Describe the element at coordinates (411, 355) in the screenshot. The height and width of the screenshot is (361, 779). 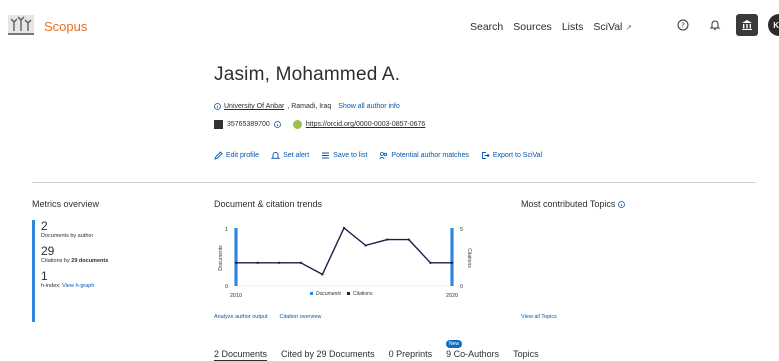
I see `tab-preprints: 0 Preprints` at that location.